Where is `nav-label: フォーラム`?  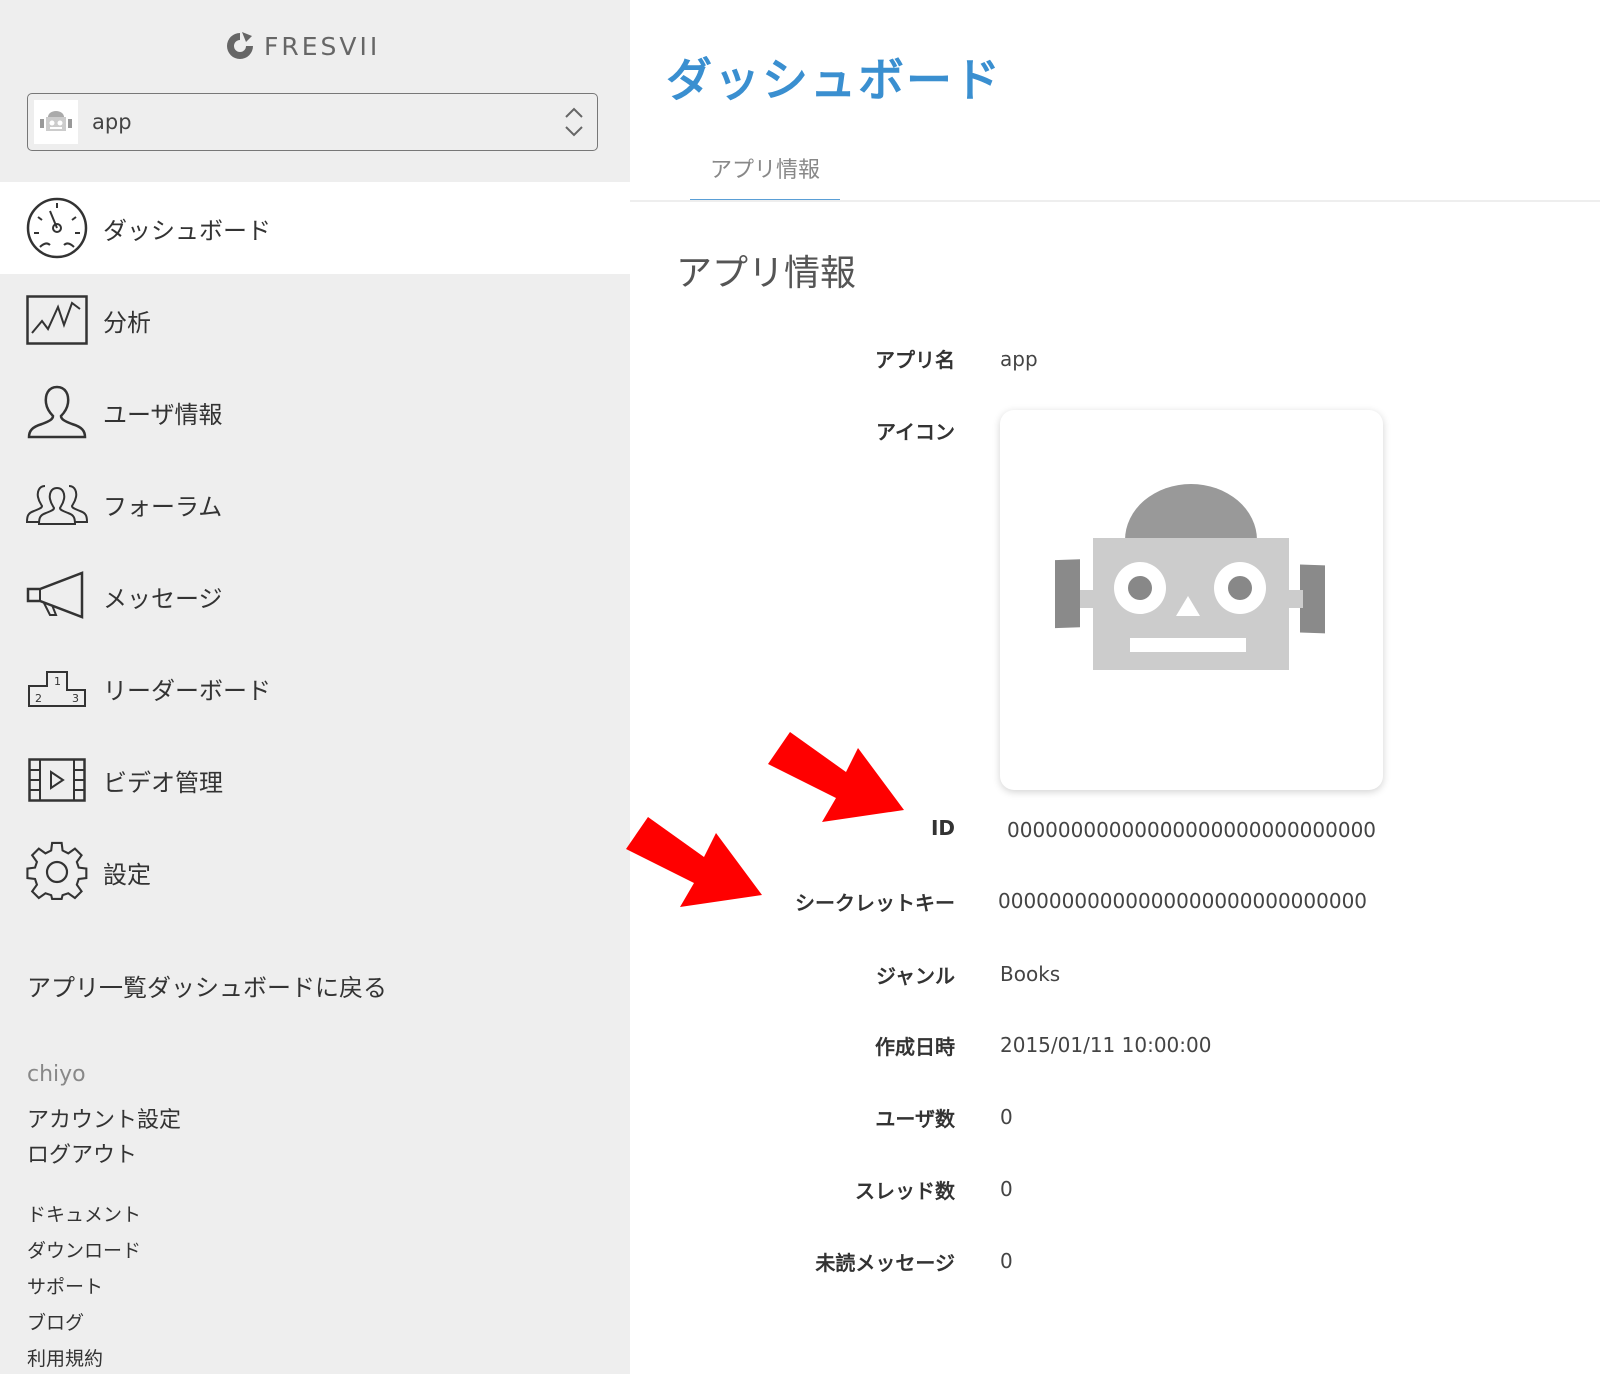 nav-label: フォーラム is located at coordinates (163, 506).